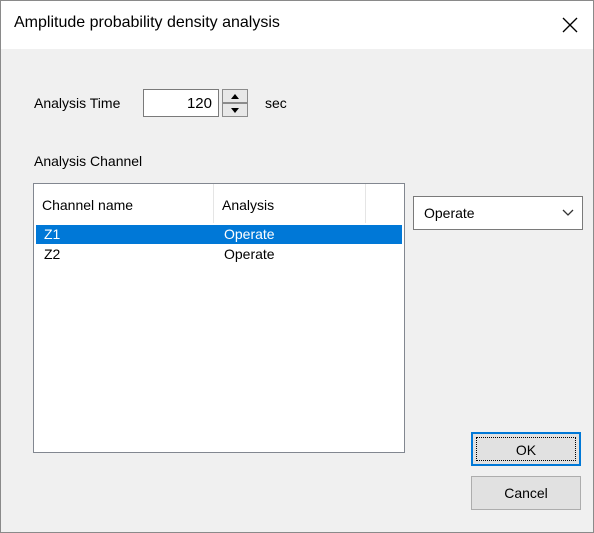 The image size is (594, 533). Describe the element at coordinates (297, 25) in the screenshot. I see `title-bar: Amplitude probability density analysis` at that location.